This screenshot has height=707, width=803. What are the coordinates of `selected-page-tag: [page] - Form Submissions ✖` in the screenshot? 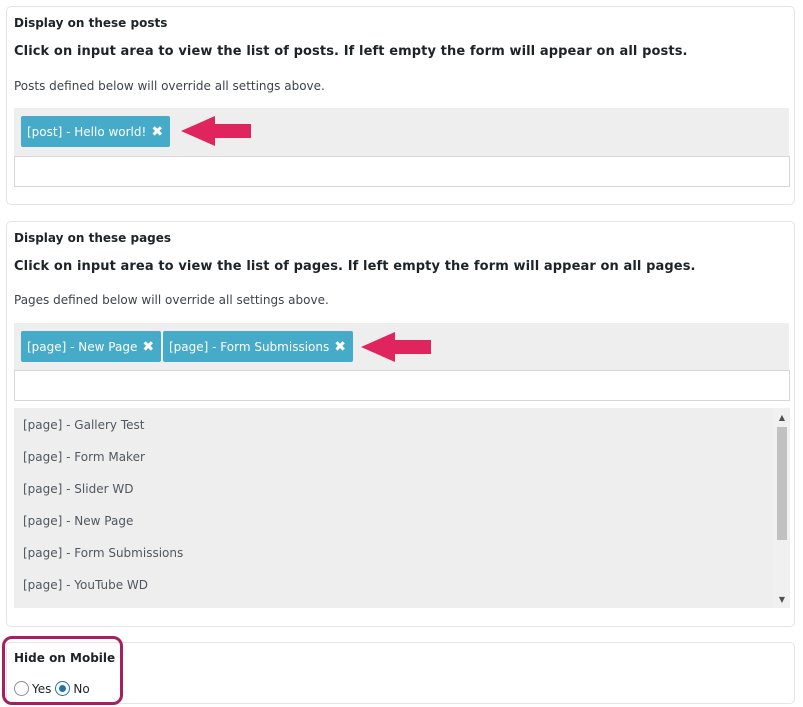 It's located at (258, 346).